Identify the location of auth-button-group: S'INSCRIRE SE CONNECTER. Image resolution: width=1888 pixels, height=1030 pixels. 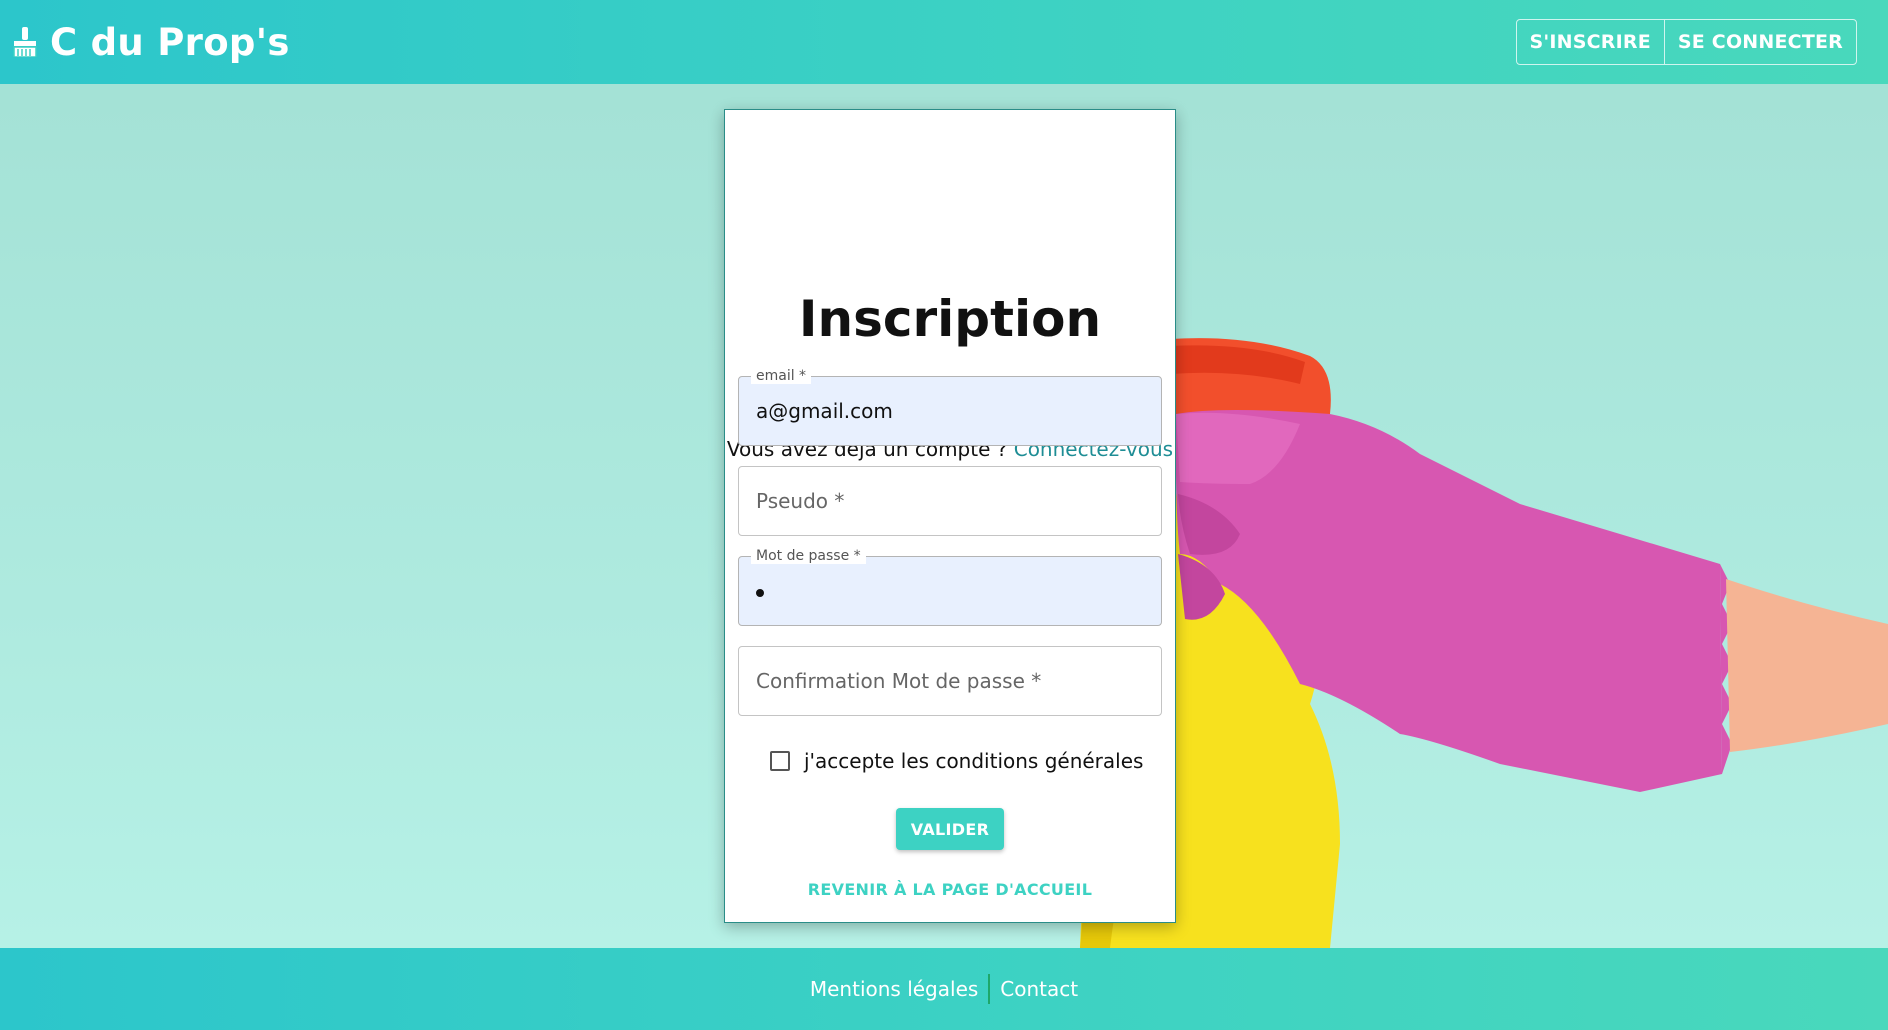
(1686, 42).